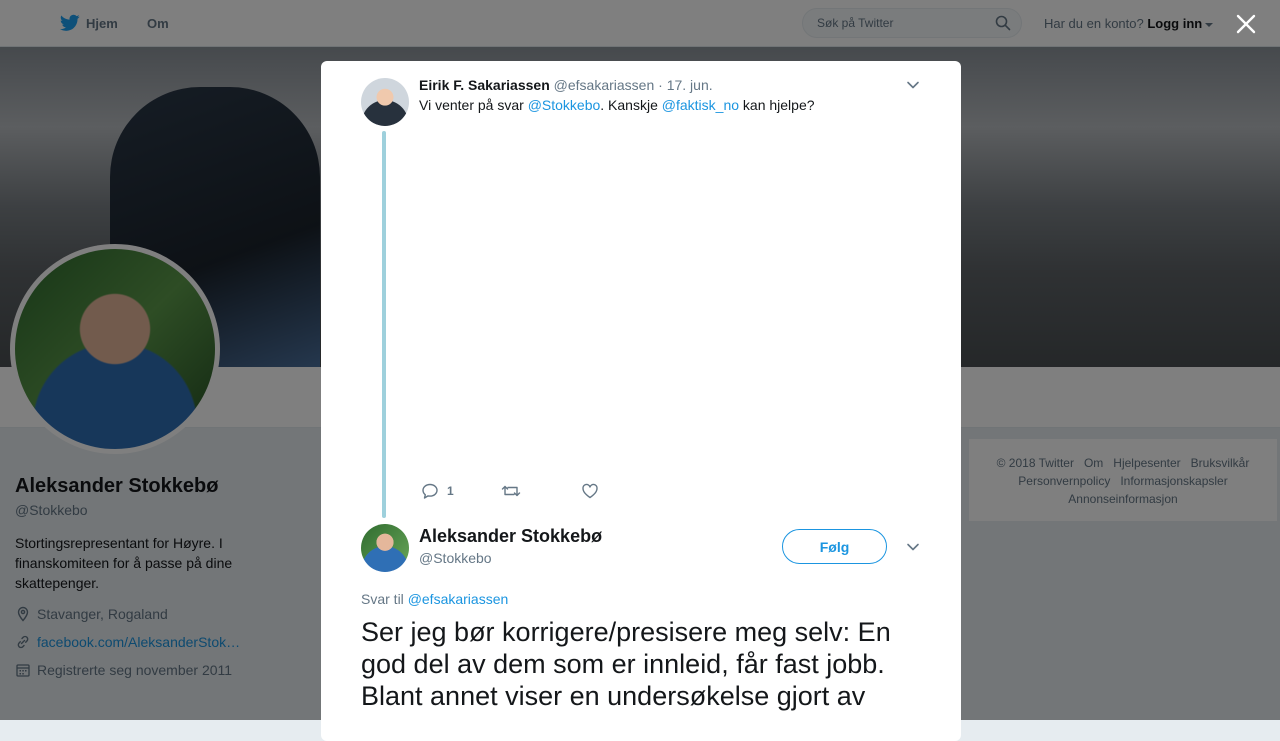  I want to click on reply-to-handle: @efsakariassen, so click(458, 599).